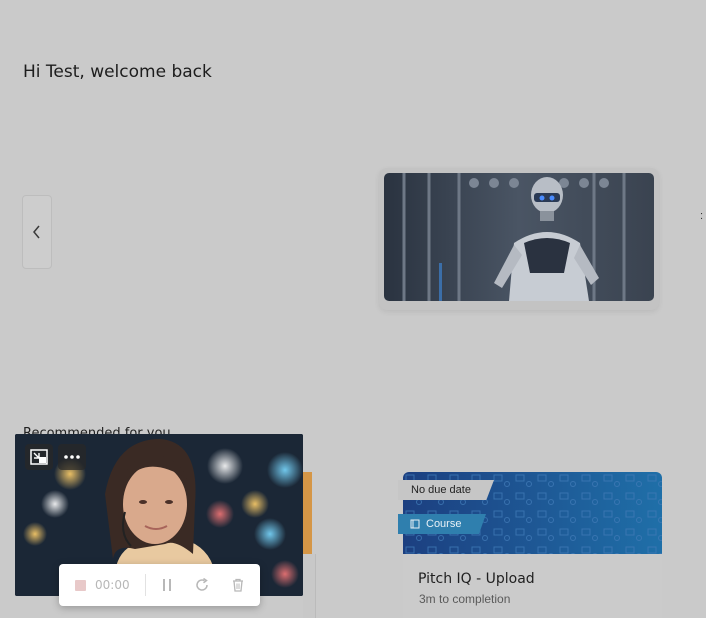  Describe the element at coordinates (145, 585) in the screenshot. I see `divider` at that location.